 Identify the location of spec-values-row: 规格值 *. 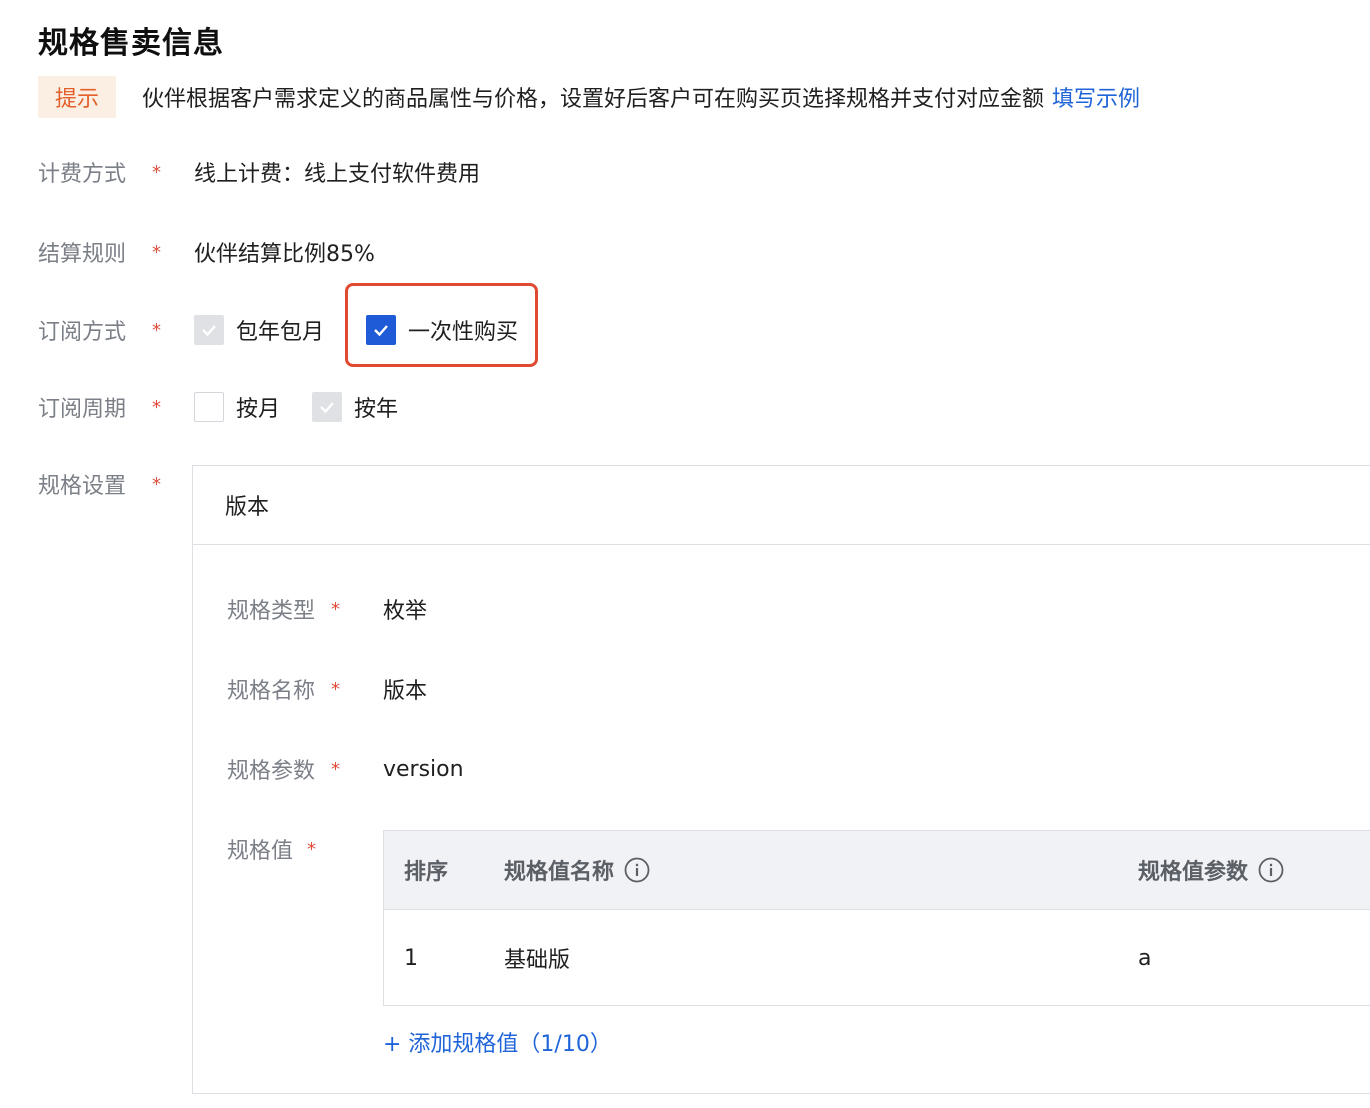
(293, 849).